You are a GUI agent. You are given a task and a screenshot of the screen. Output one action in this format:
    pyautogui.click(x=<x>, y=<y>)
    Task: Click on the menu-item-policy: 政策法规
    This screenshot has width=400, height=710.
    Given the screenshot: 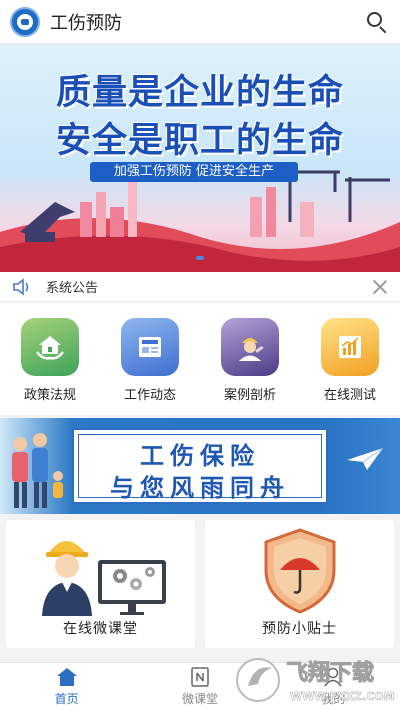 What is the action you would take?
    pyautogui.click(x=50, y=359)
    